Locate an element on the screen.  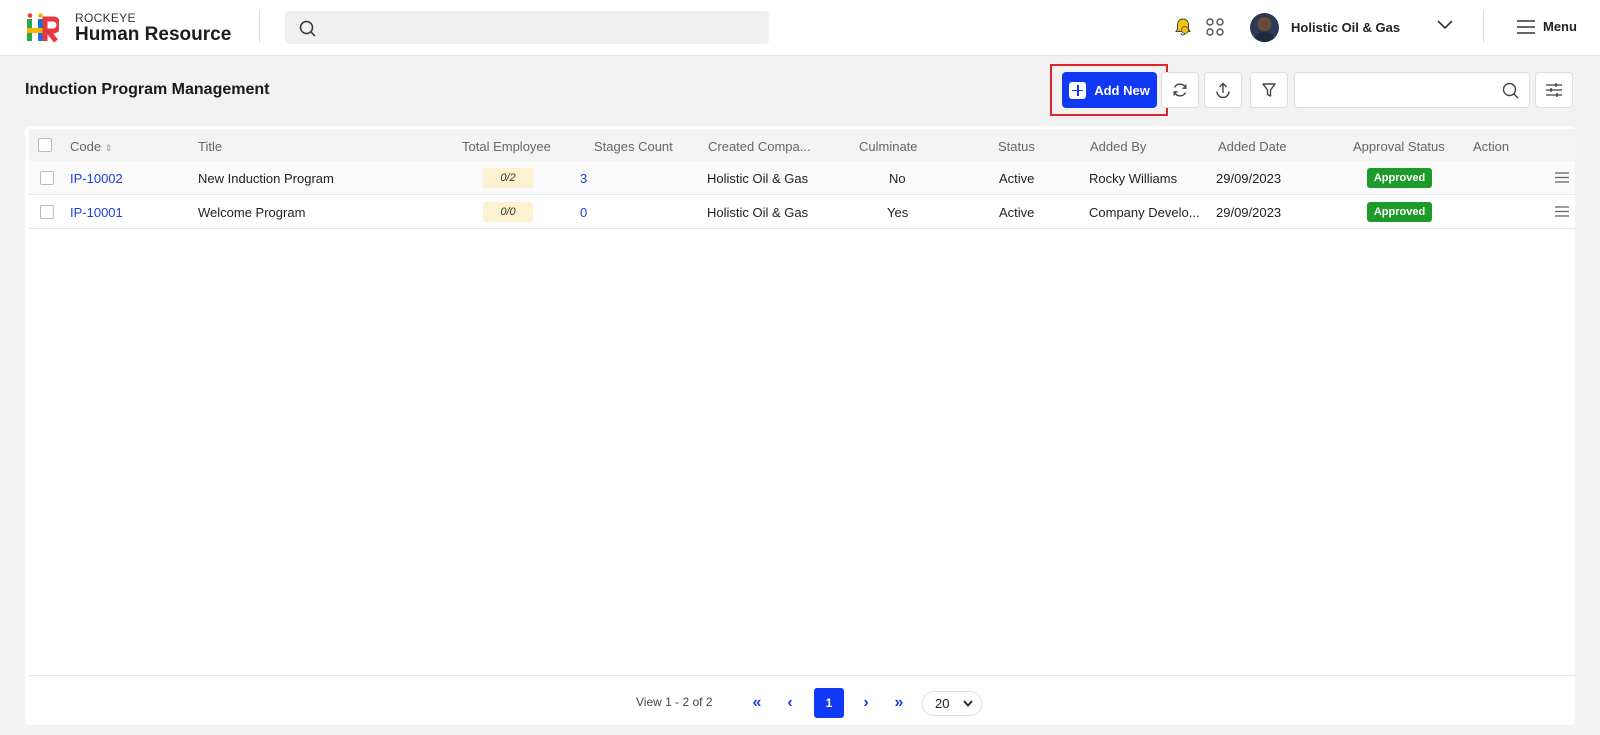
hr-logo is located at coordinates (43, 28).